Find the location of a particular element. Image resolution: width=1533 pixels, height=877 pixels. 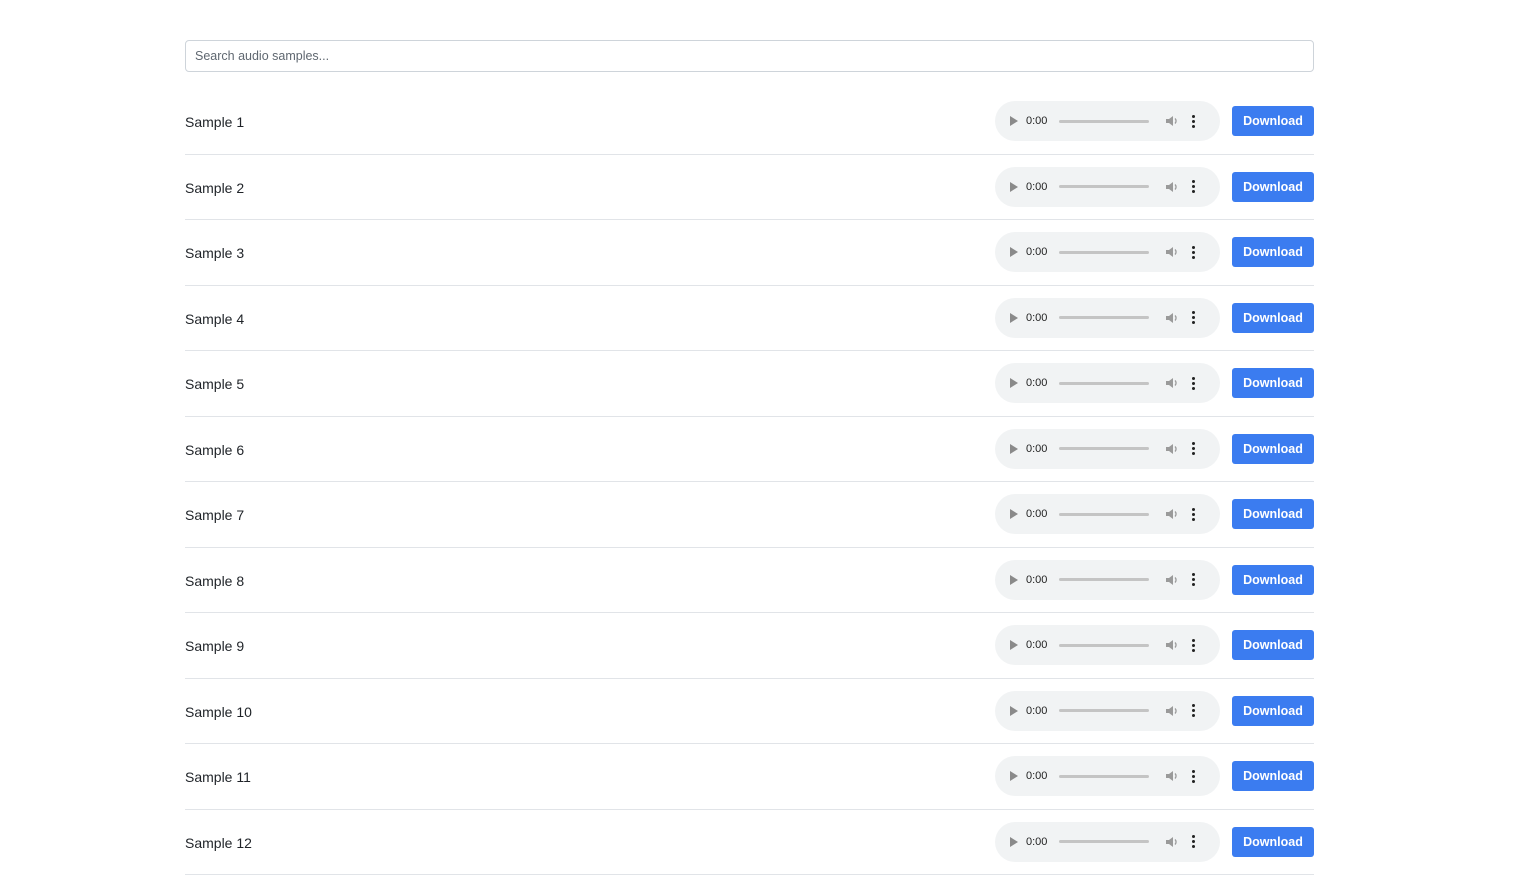

sample-row: Sample 8 0:00 Download is located at coordinates (749, 580).